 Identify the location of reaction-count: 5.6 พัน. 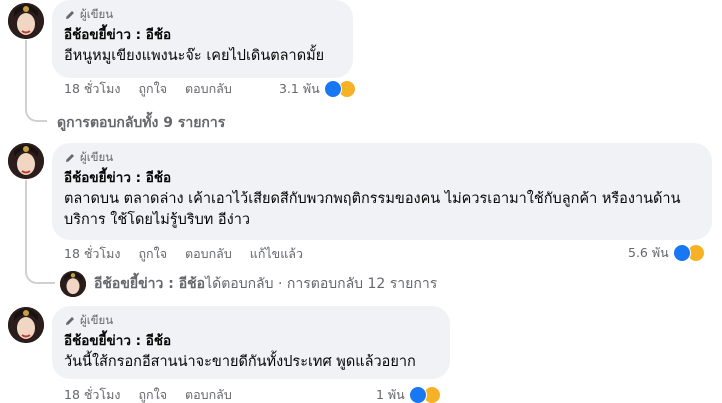
(648, 252).